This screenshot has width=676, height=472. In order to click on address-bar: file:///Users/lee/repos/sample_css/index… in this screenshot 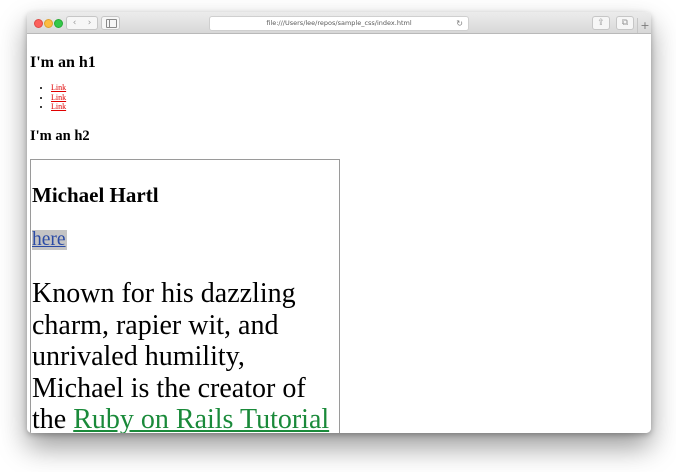, I will do `click(339, 23)`.